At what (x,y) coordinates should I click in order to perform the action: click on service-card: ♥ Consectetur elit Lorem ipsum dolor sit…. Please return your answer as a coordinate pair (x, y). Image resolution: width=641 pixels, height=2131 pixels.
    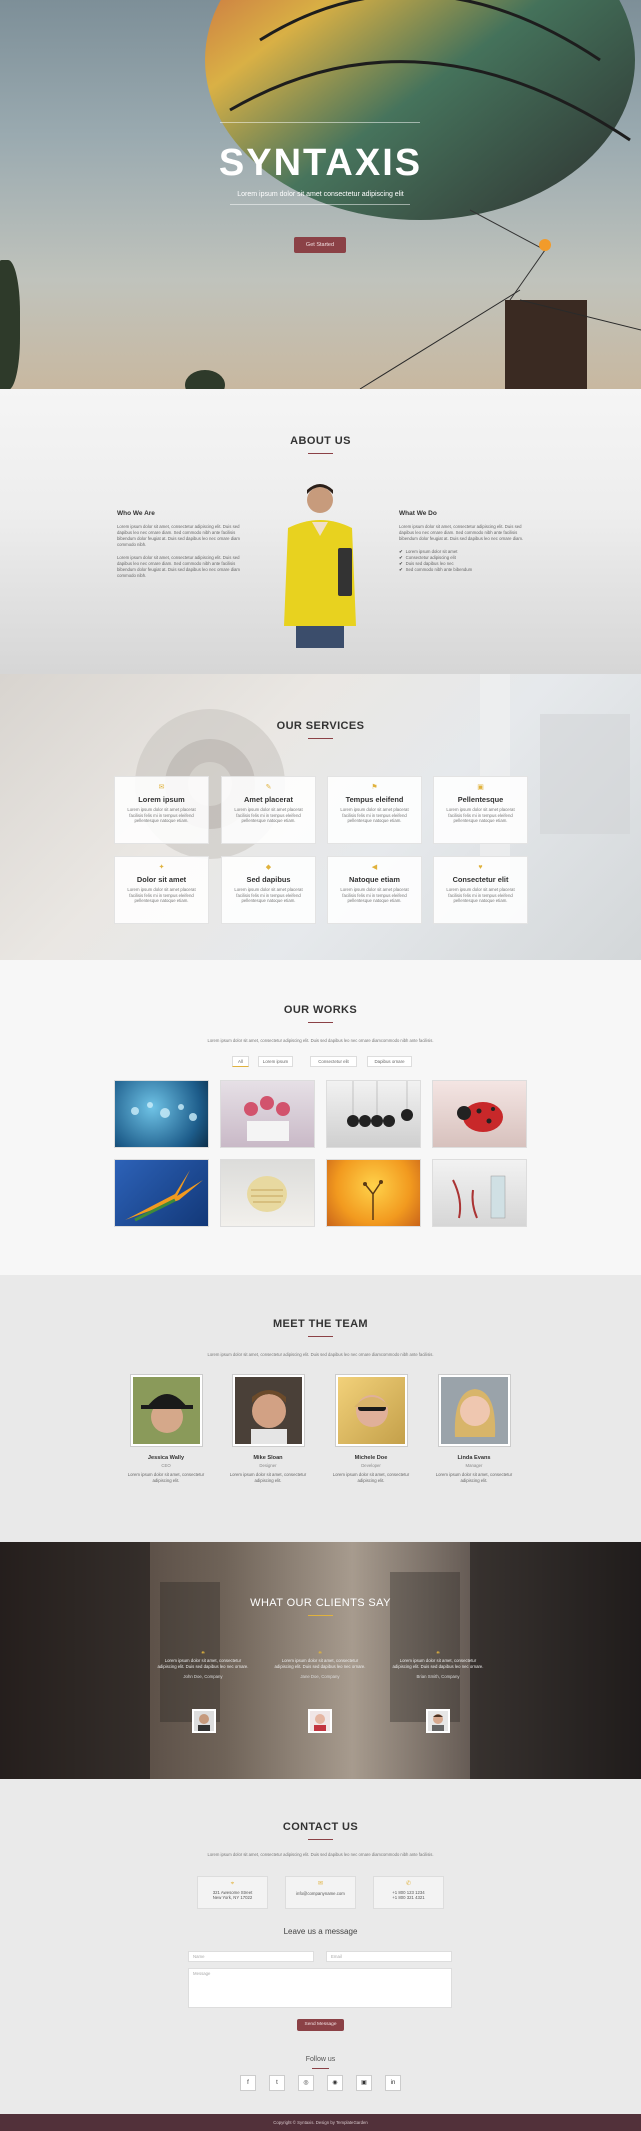
    Looking at the image, I should click on (480, 890).